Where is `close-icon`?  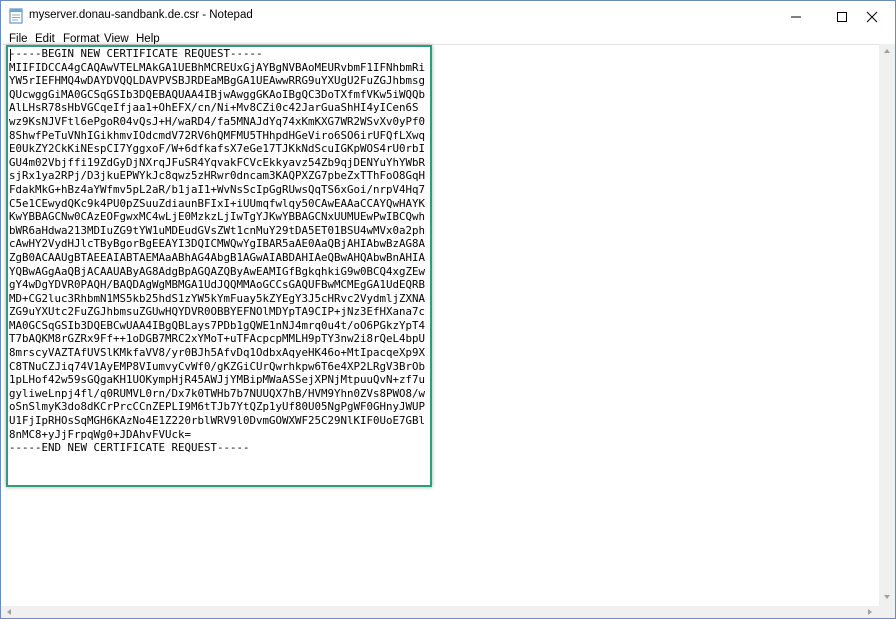
close-icon is located at coordinates (872, 17).